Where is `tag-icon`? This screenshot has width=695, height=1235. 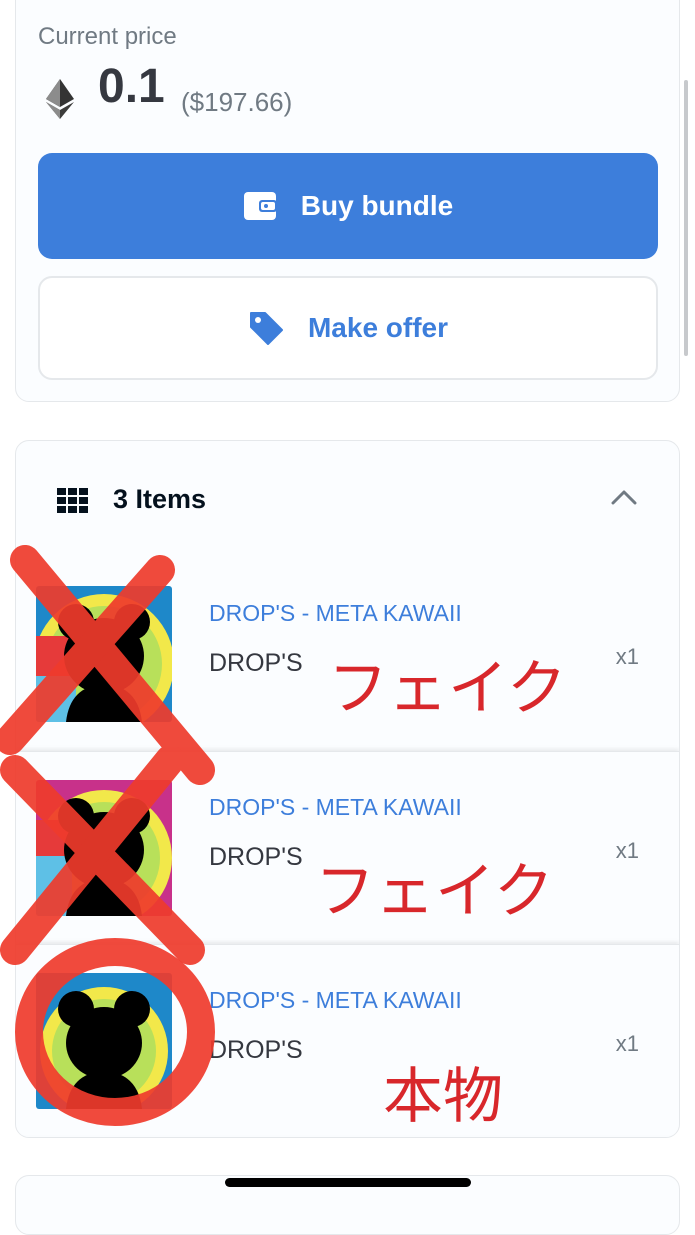
tag-icon is located at coordinates (266, 328).